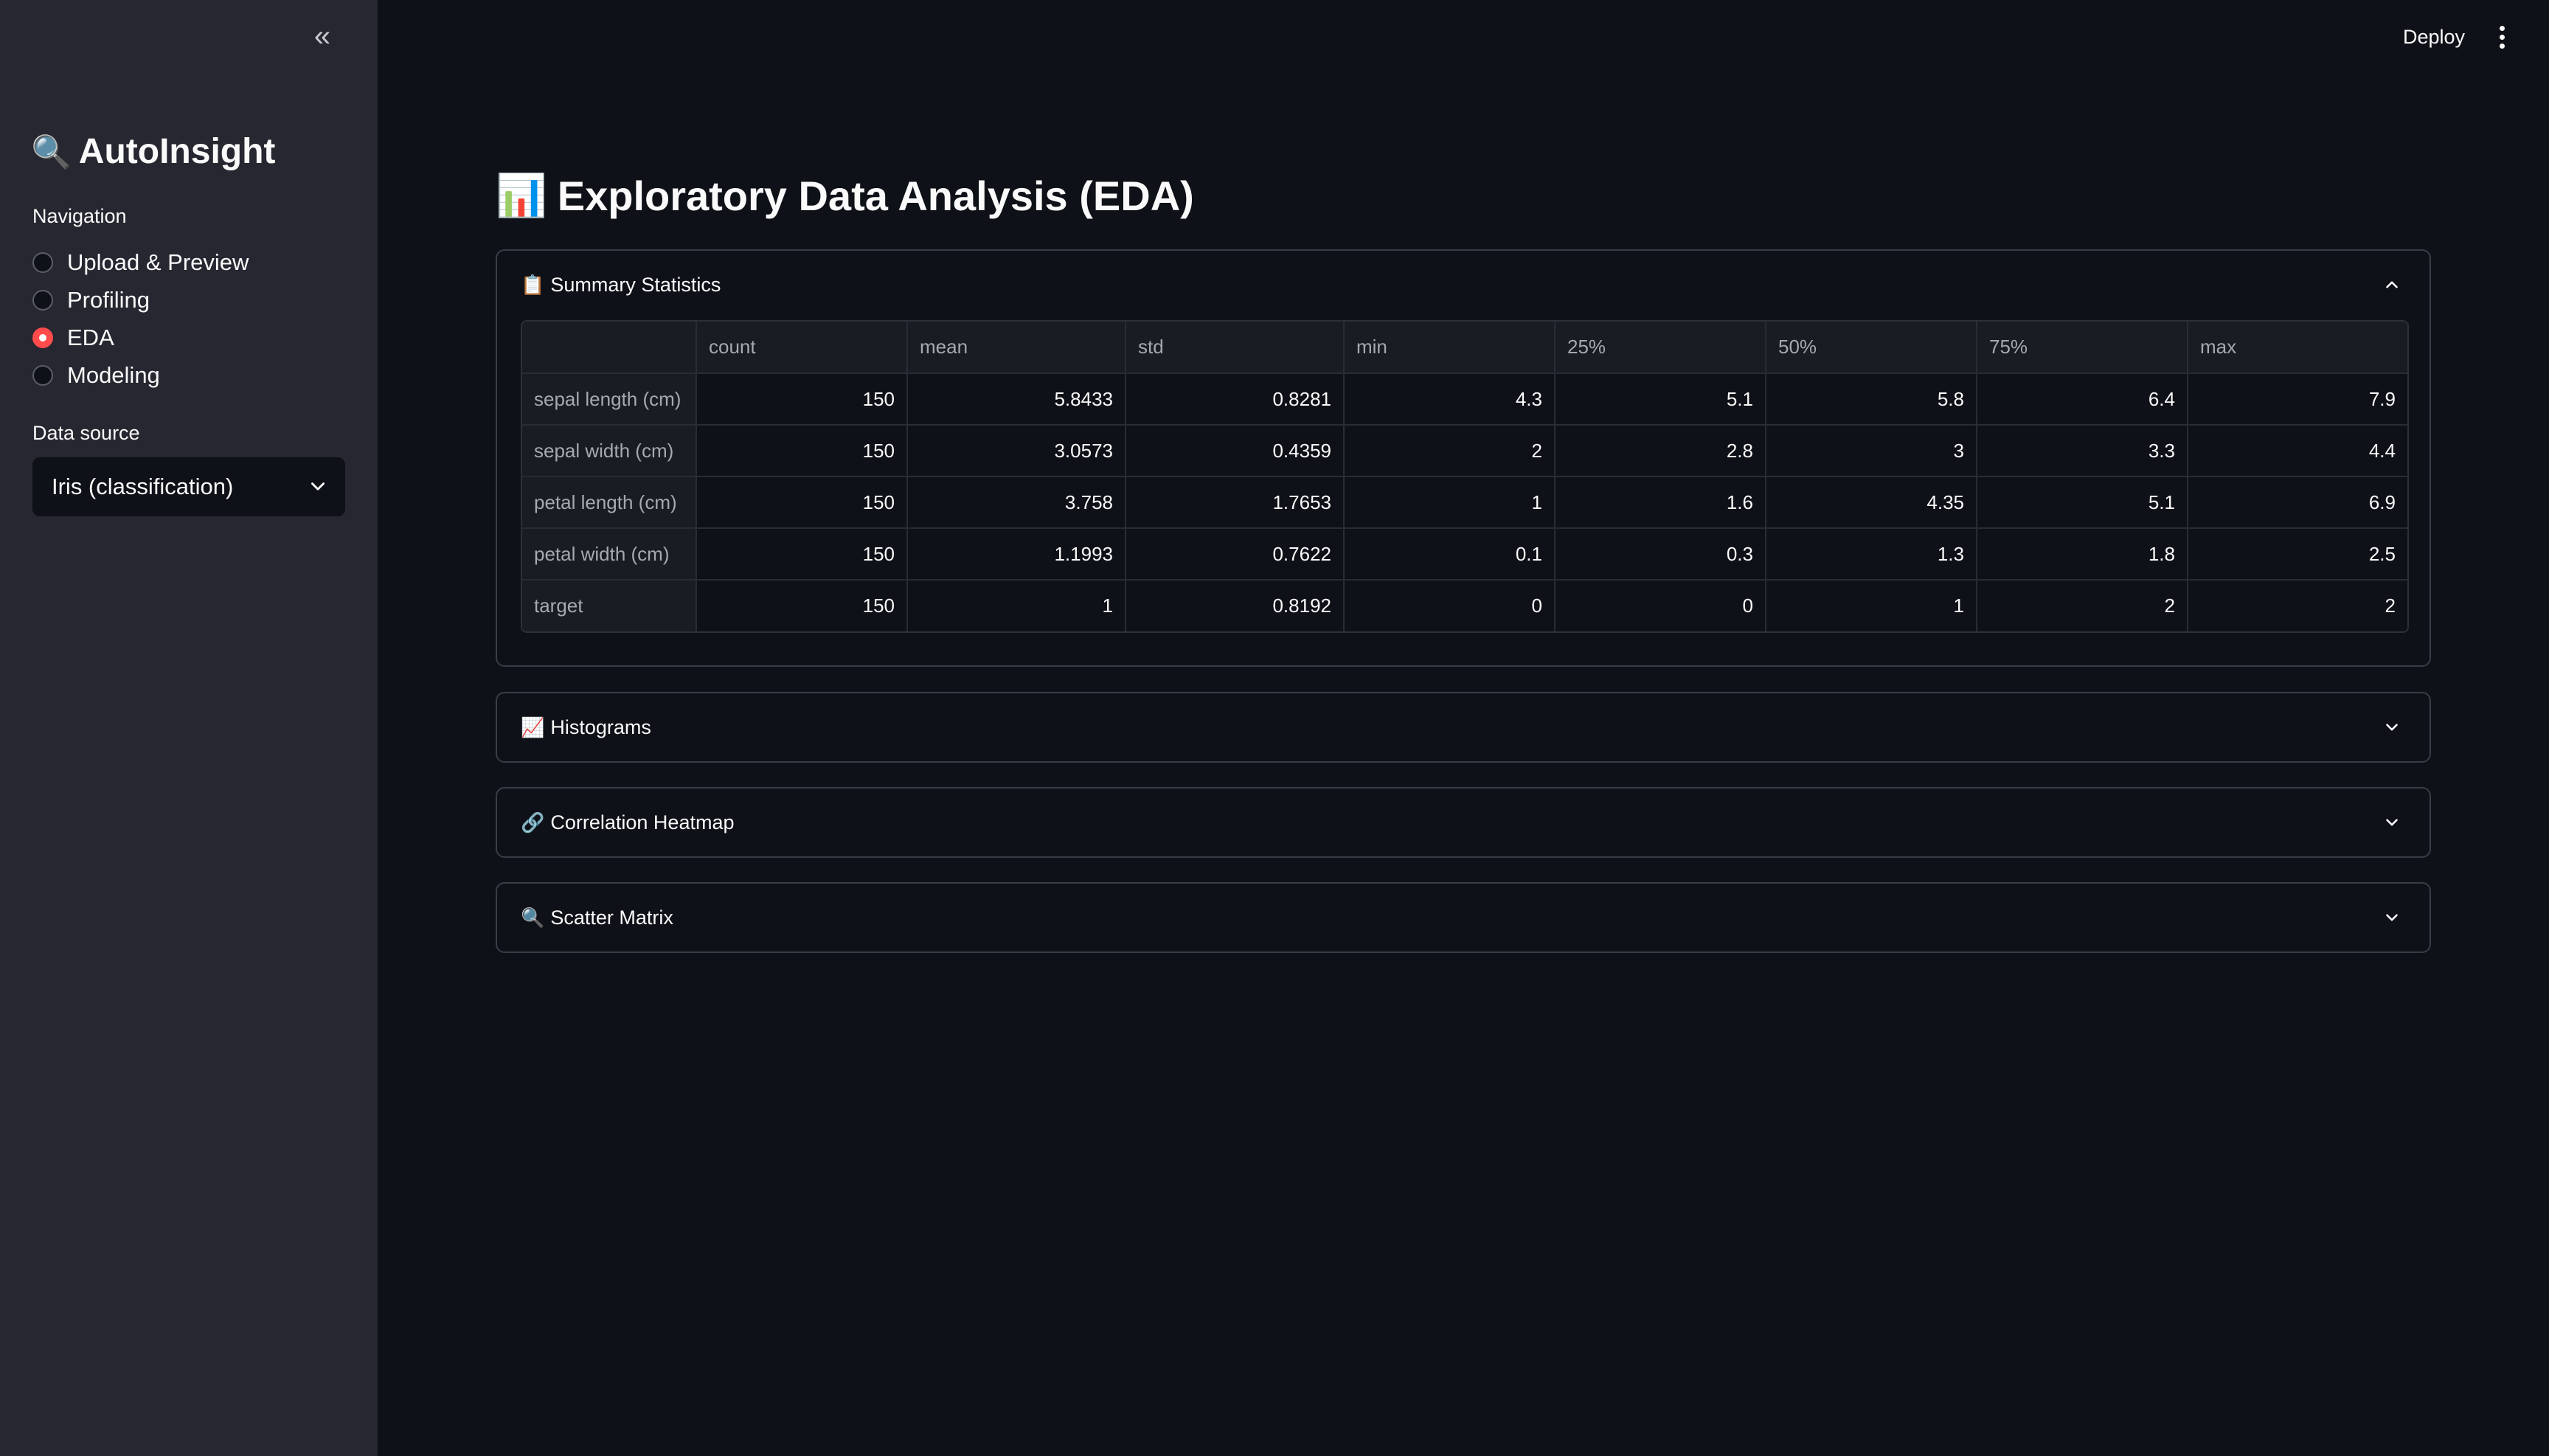 This screenshot has width=2549, height=1456. Describe the element at coordinates (2297, 502) in the screenshot. I see `table-cell: 6.9` at that location.